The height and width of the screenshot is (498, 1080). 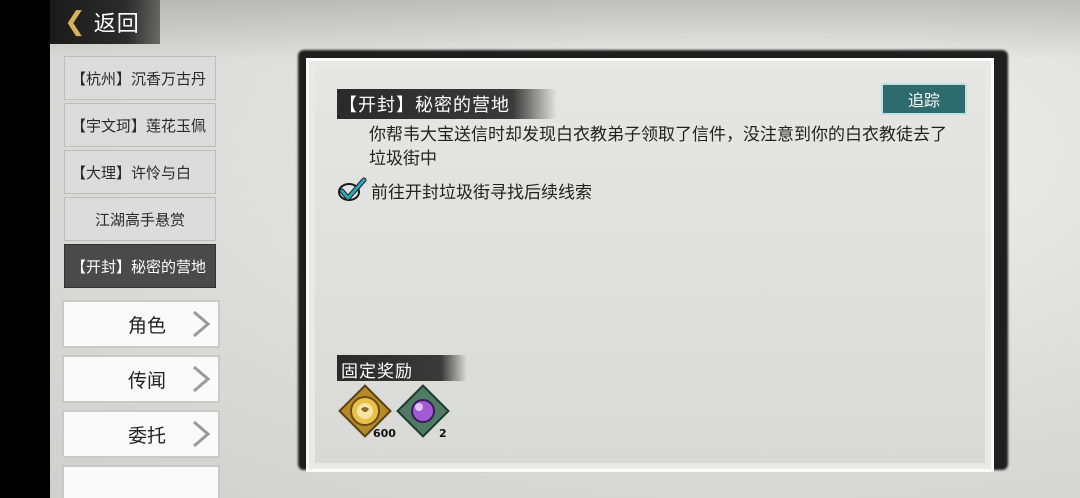 I want to click on category-button-rumor: 传闻, so click(x=141, y=379).